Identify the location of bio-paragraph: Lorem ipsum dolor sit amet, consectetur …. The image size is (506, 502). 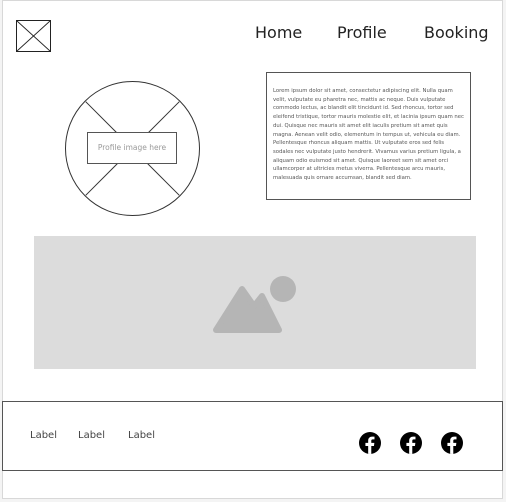
(368, 135).